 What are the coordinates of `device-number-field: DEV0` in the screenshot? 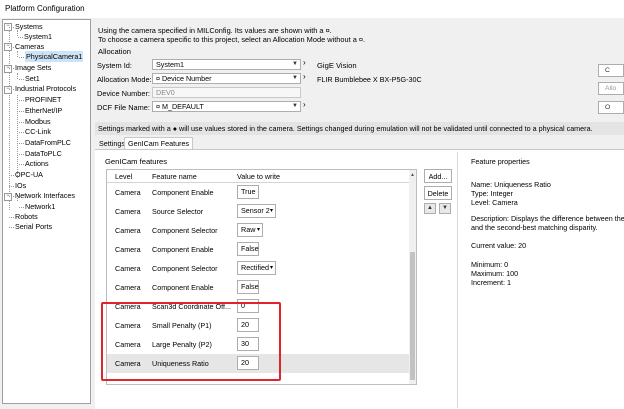 It's located at (226, 92).